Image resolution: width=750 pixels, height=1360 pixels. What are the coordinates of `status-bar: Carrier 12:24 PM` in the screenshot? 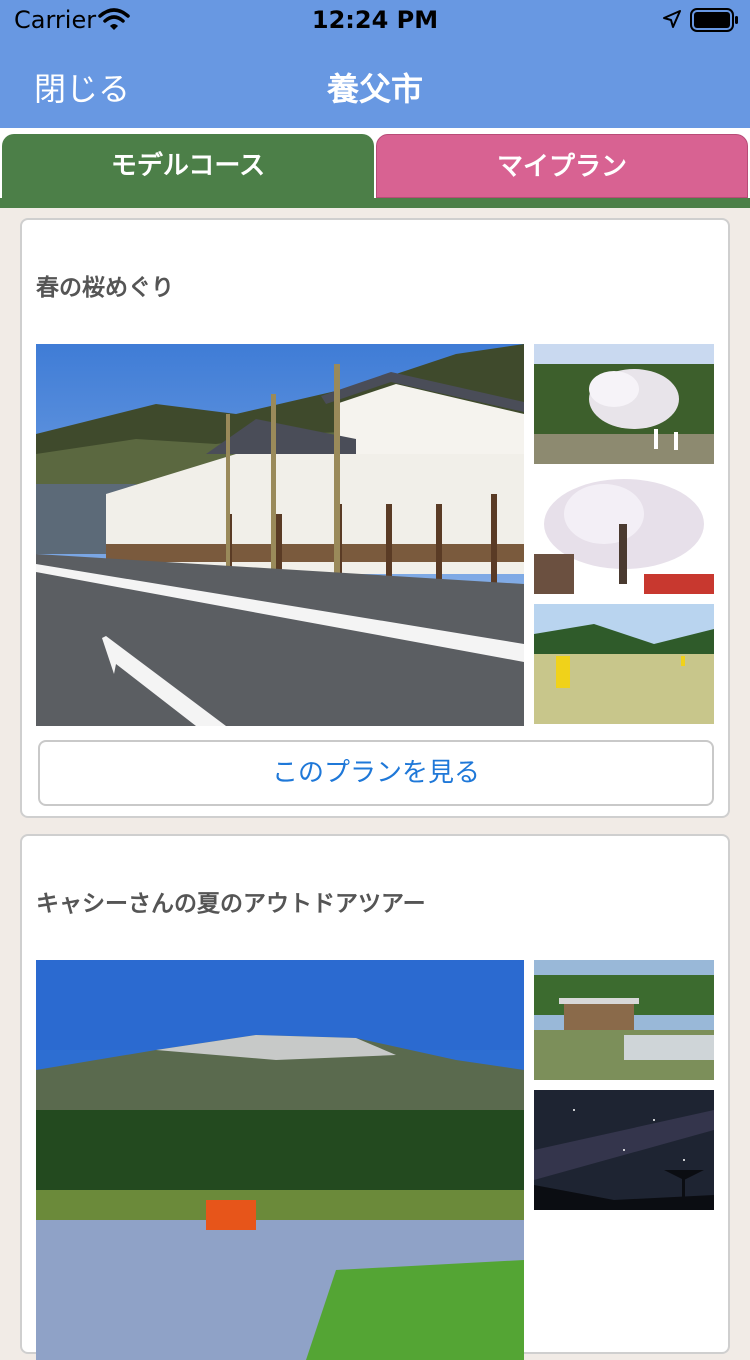 It's located at (375, 20).